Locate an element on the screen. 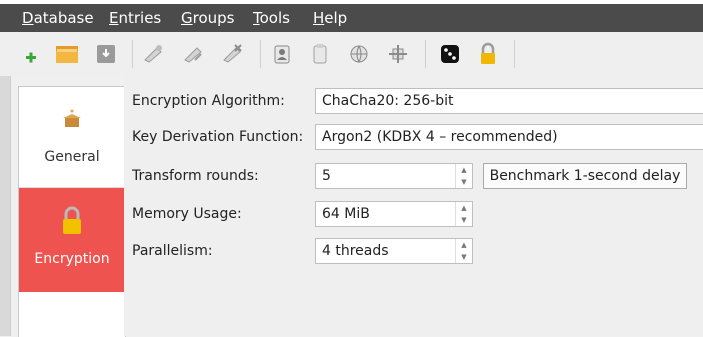 This screenshot has height=337, width=703. menu-tools: Tools is located at coordinates (271, 18).